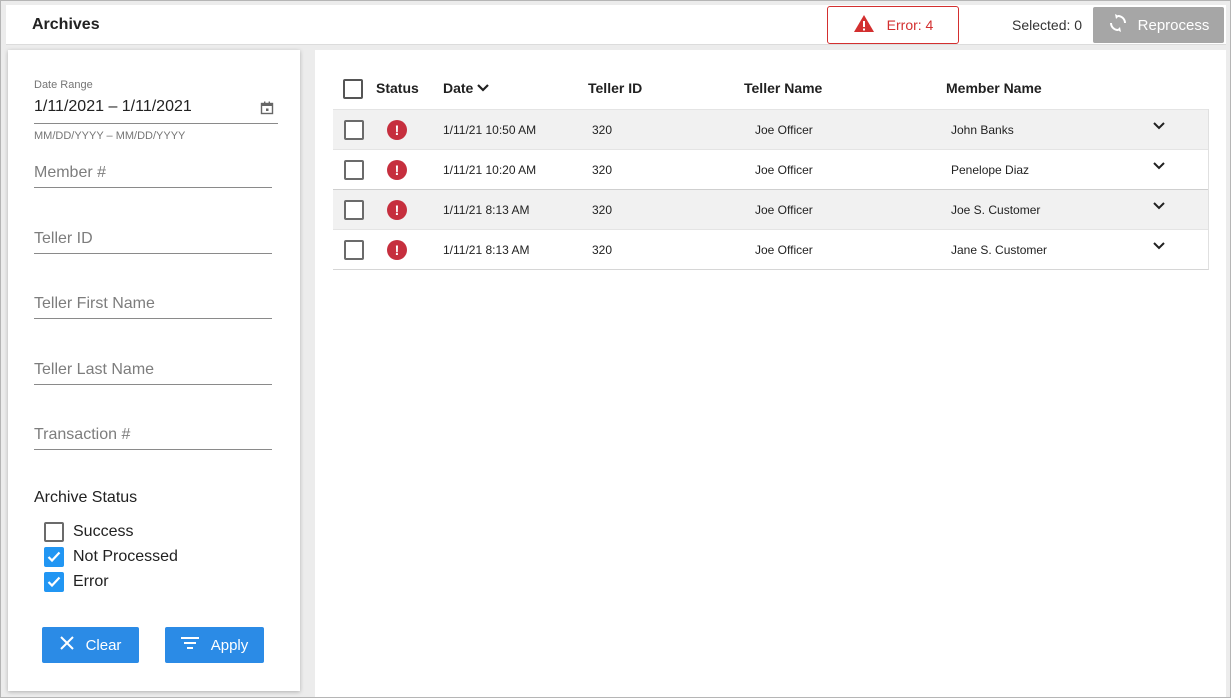 The image size is (1231, 698). I want to click on reprocess-label: Reprocess, so click(1173, 25).